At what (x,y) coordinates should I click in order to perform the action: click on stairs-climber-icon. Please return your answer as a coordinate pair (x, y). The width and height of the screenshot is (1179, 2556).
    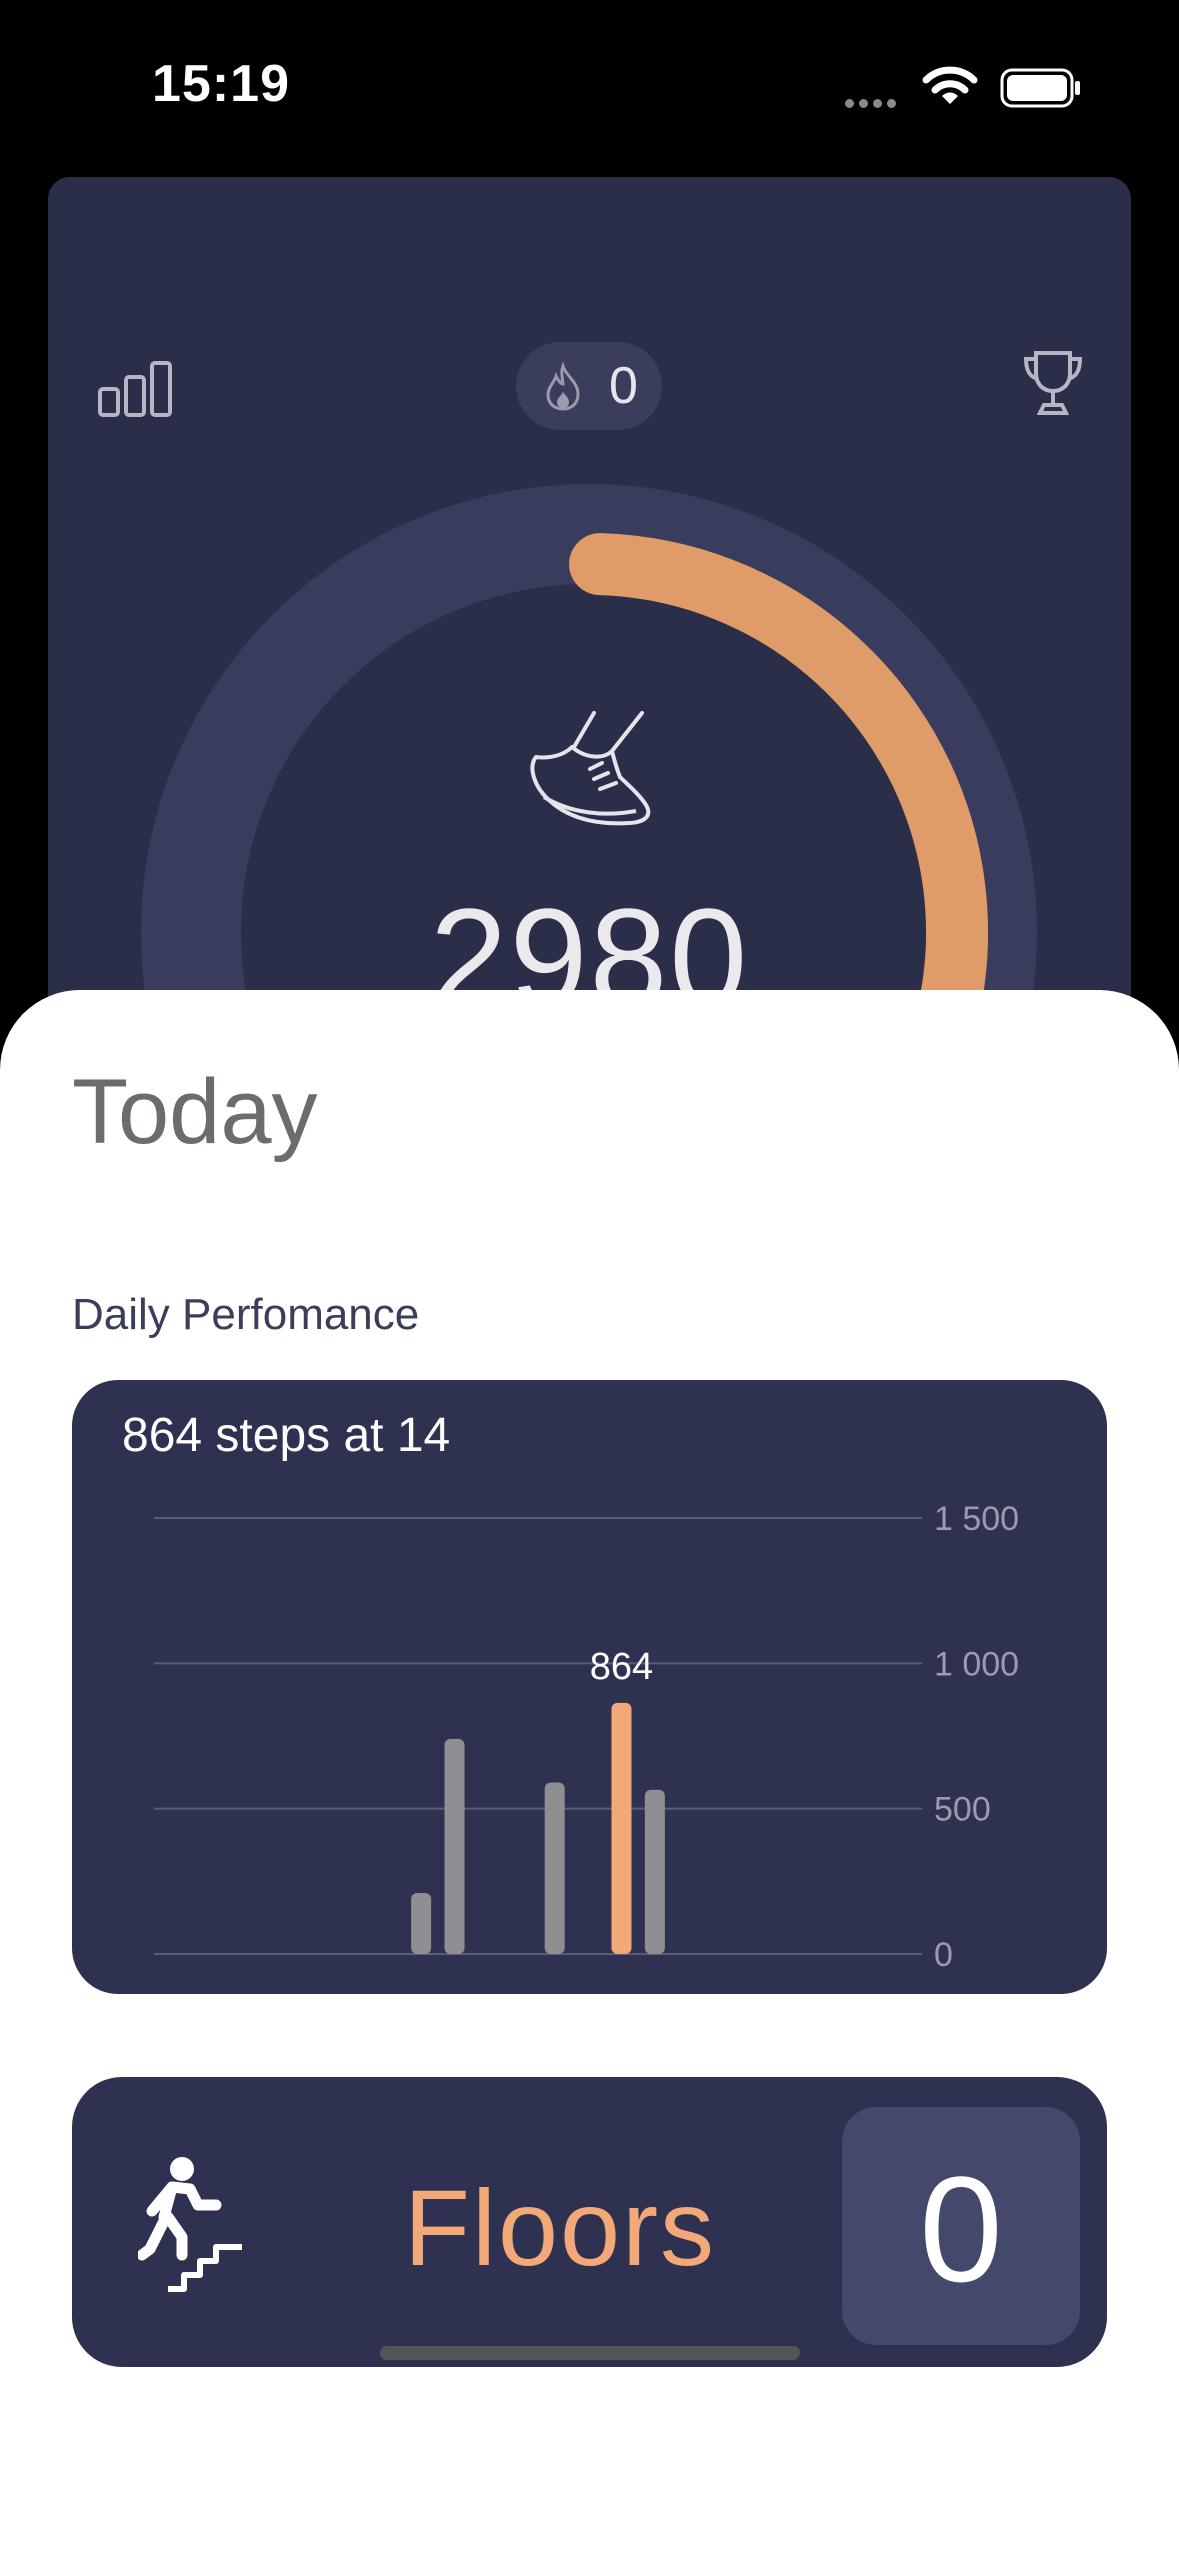
    Looking at the image, I should click on (190, 2224).